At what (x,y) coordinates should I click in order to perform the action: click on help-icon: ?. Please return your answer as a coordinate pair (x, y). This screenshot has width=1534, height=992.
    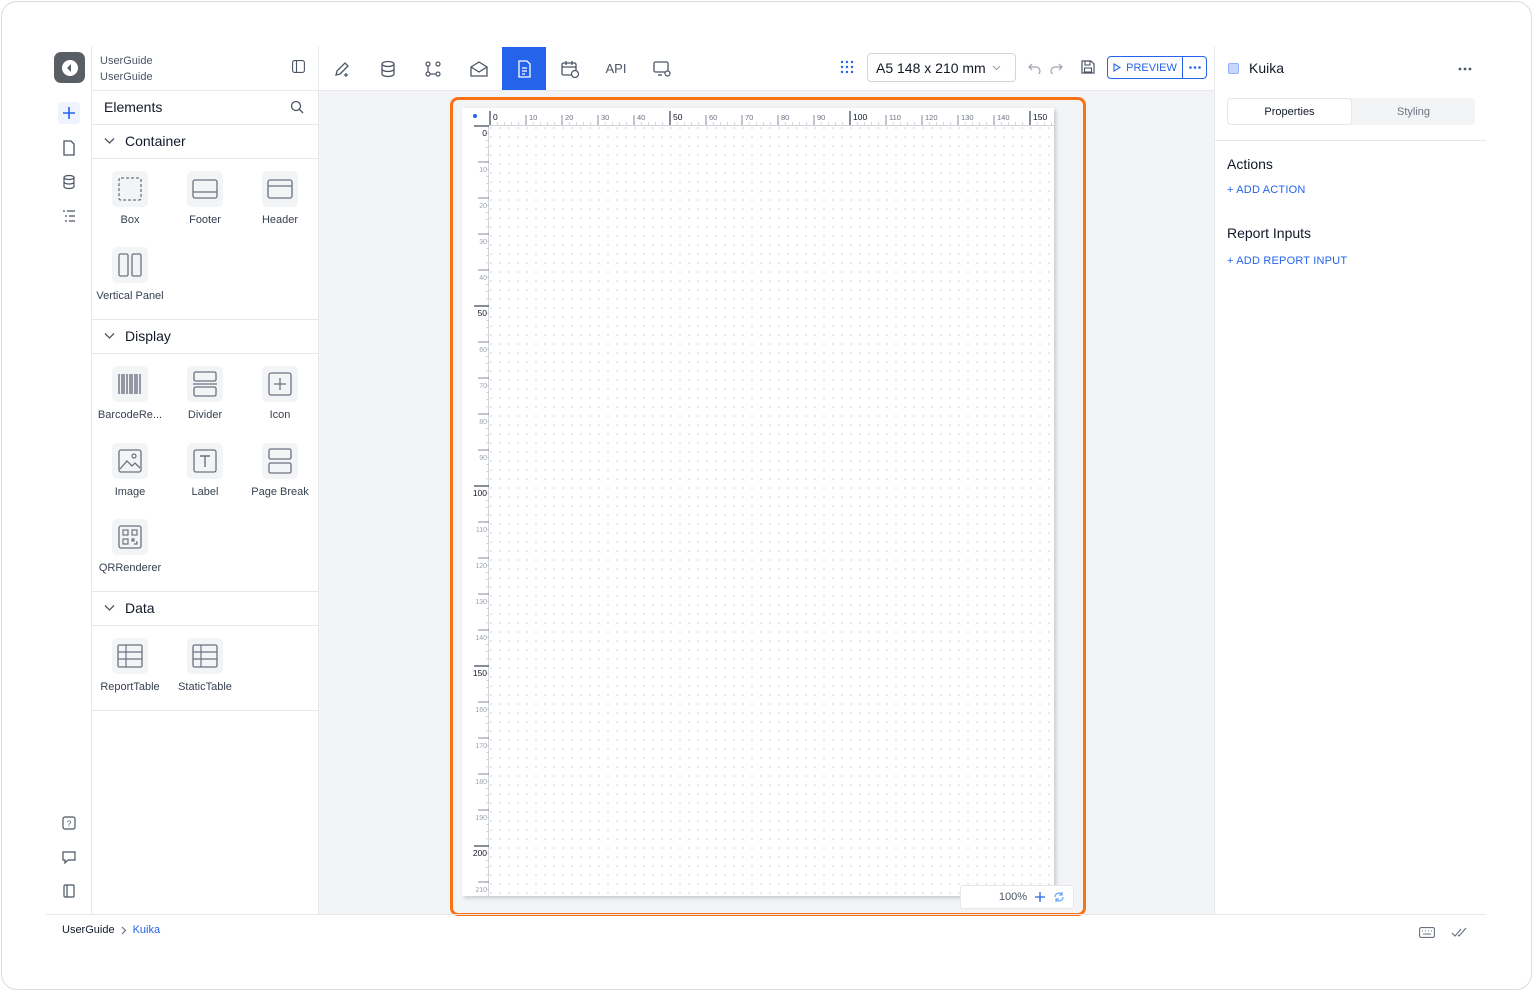
    Looking at the image, I should click on (69, 823).